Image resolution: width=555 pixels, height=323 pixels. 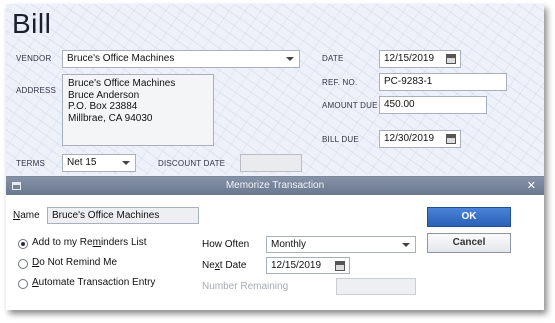 What do you see at coordinates (62, 242) in the screenshot?
I see `option-text: Add to my Re` at bounding box center [62, 242].